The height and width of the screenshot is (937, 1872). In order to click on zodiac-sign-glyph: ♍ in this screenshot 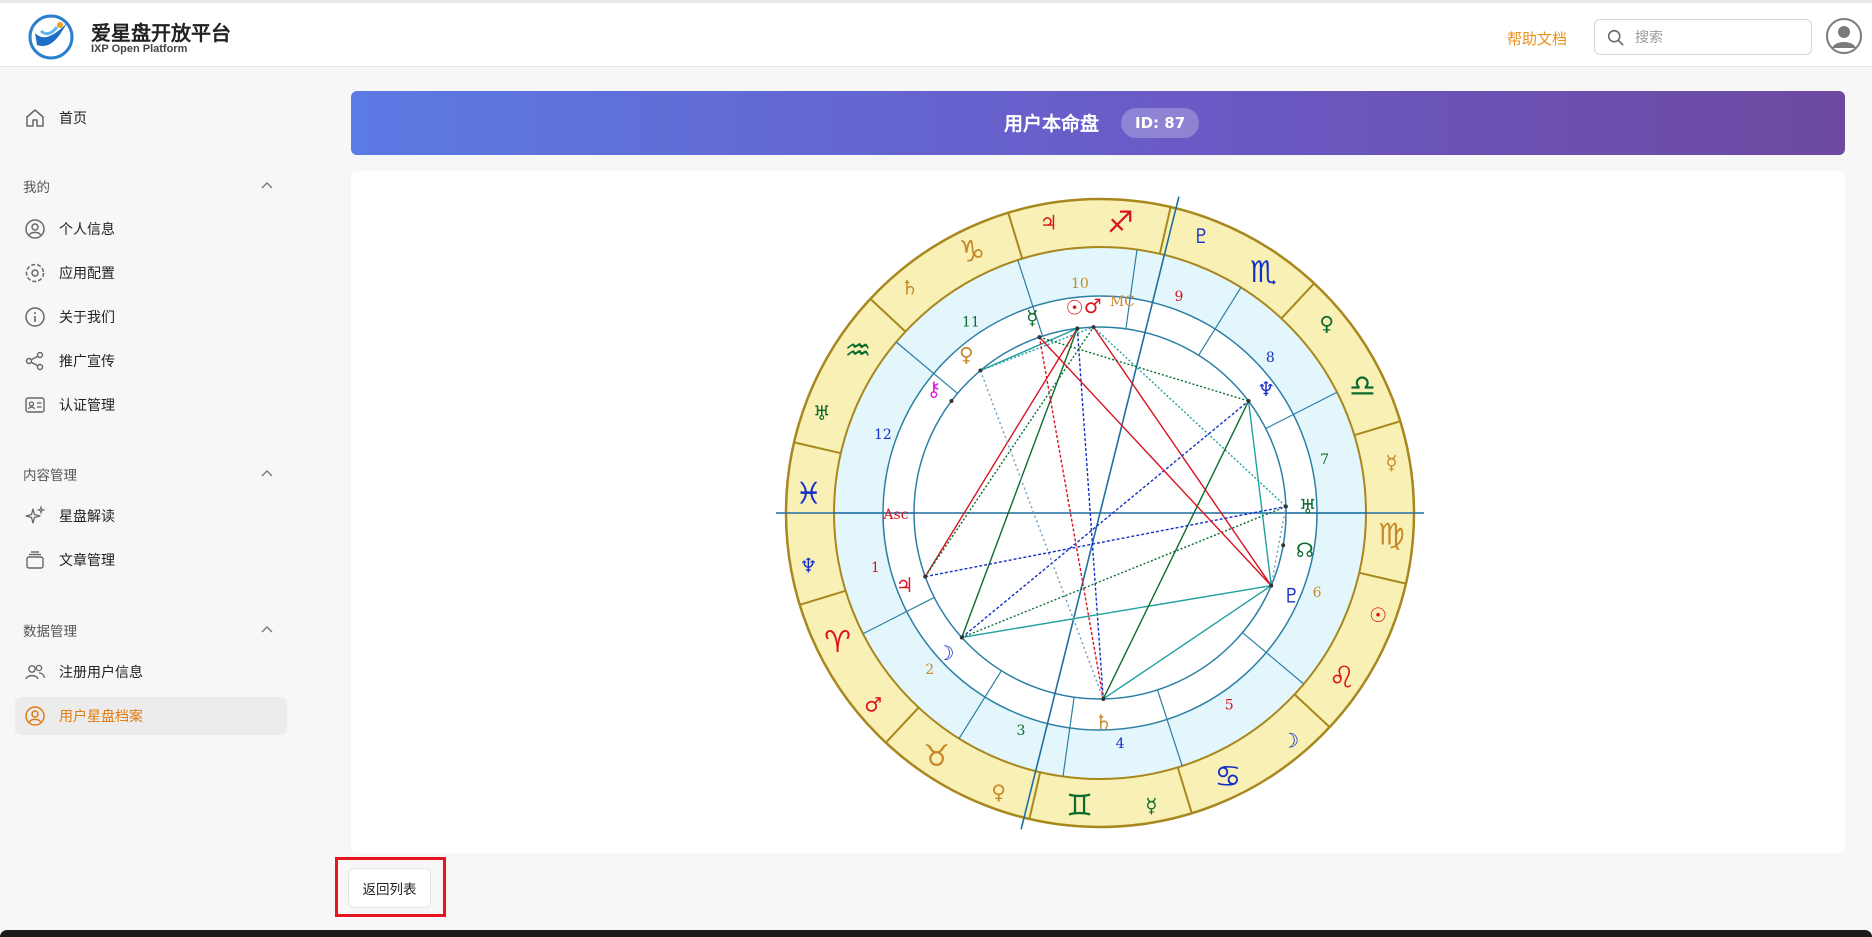, I will do `click(1391, 534)`.